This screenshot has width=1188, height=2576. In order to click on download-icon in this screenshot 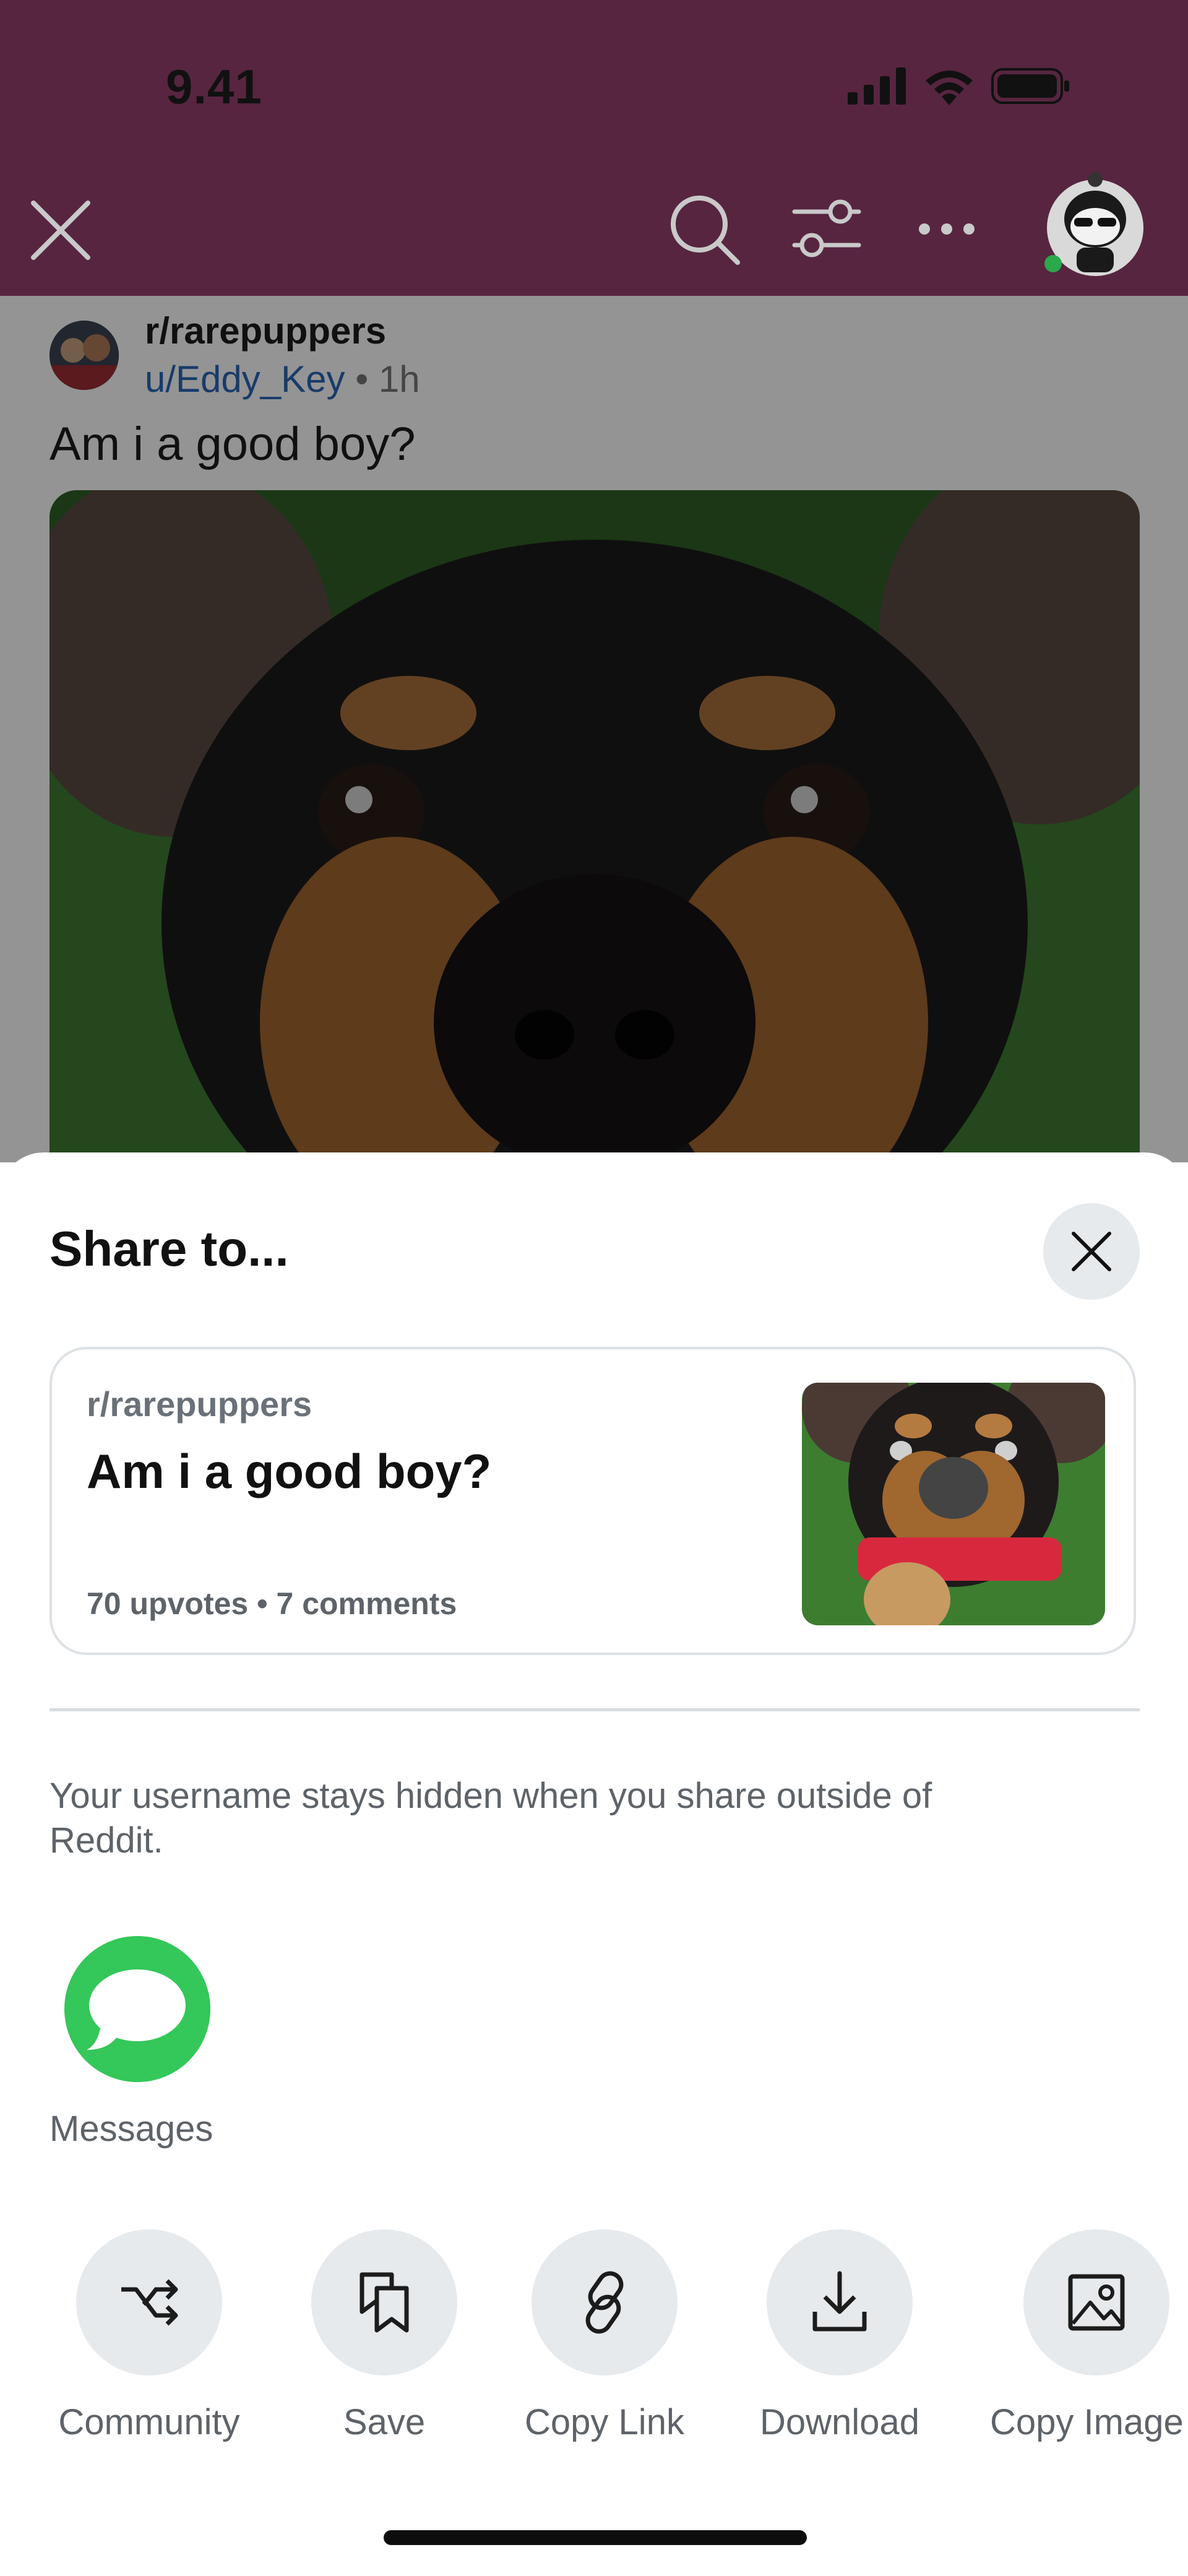, I will do `click(839, 2301)`.